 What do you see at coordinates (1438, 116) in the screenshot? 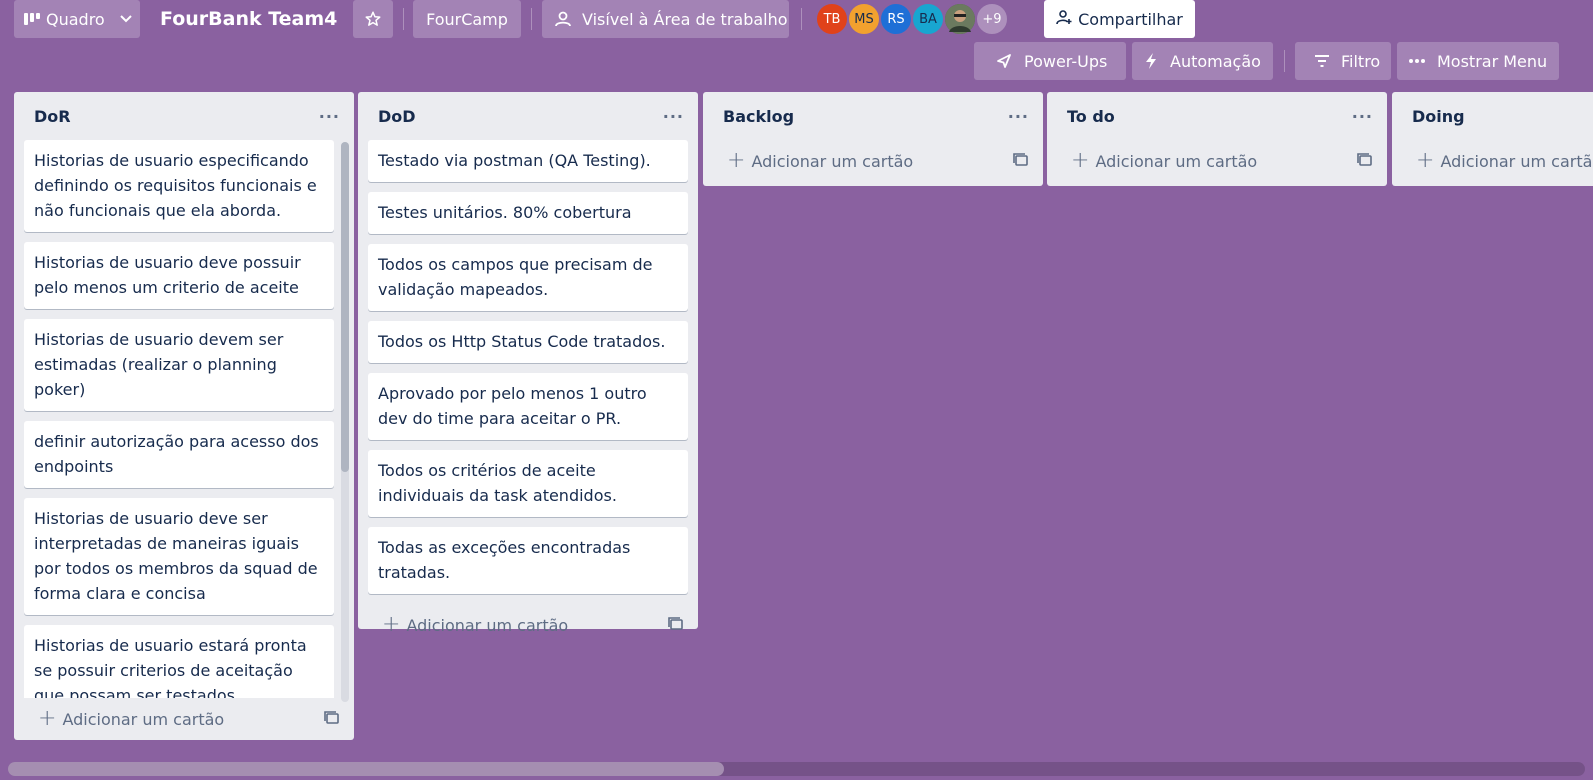
I see `list-title: Doing` at bounding box center [1438, 116].